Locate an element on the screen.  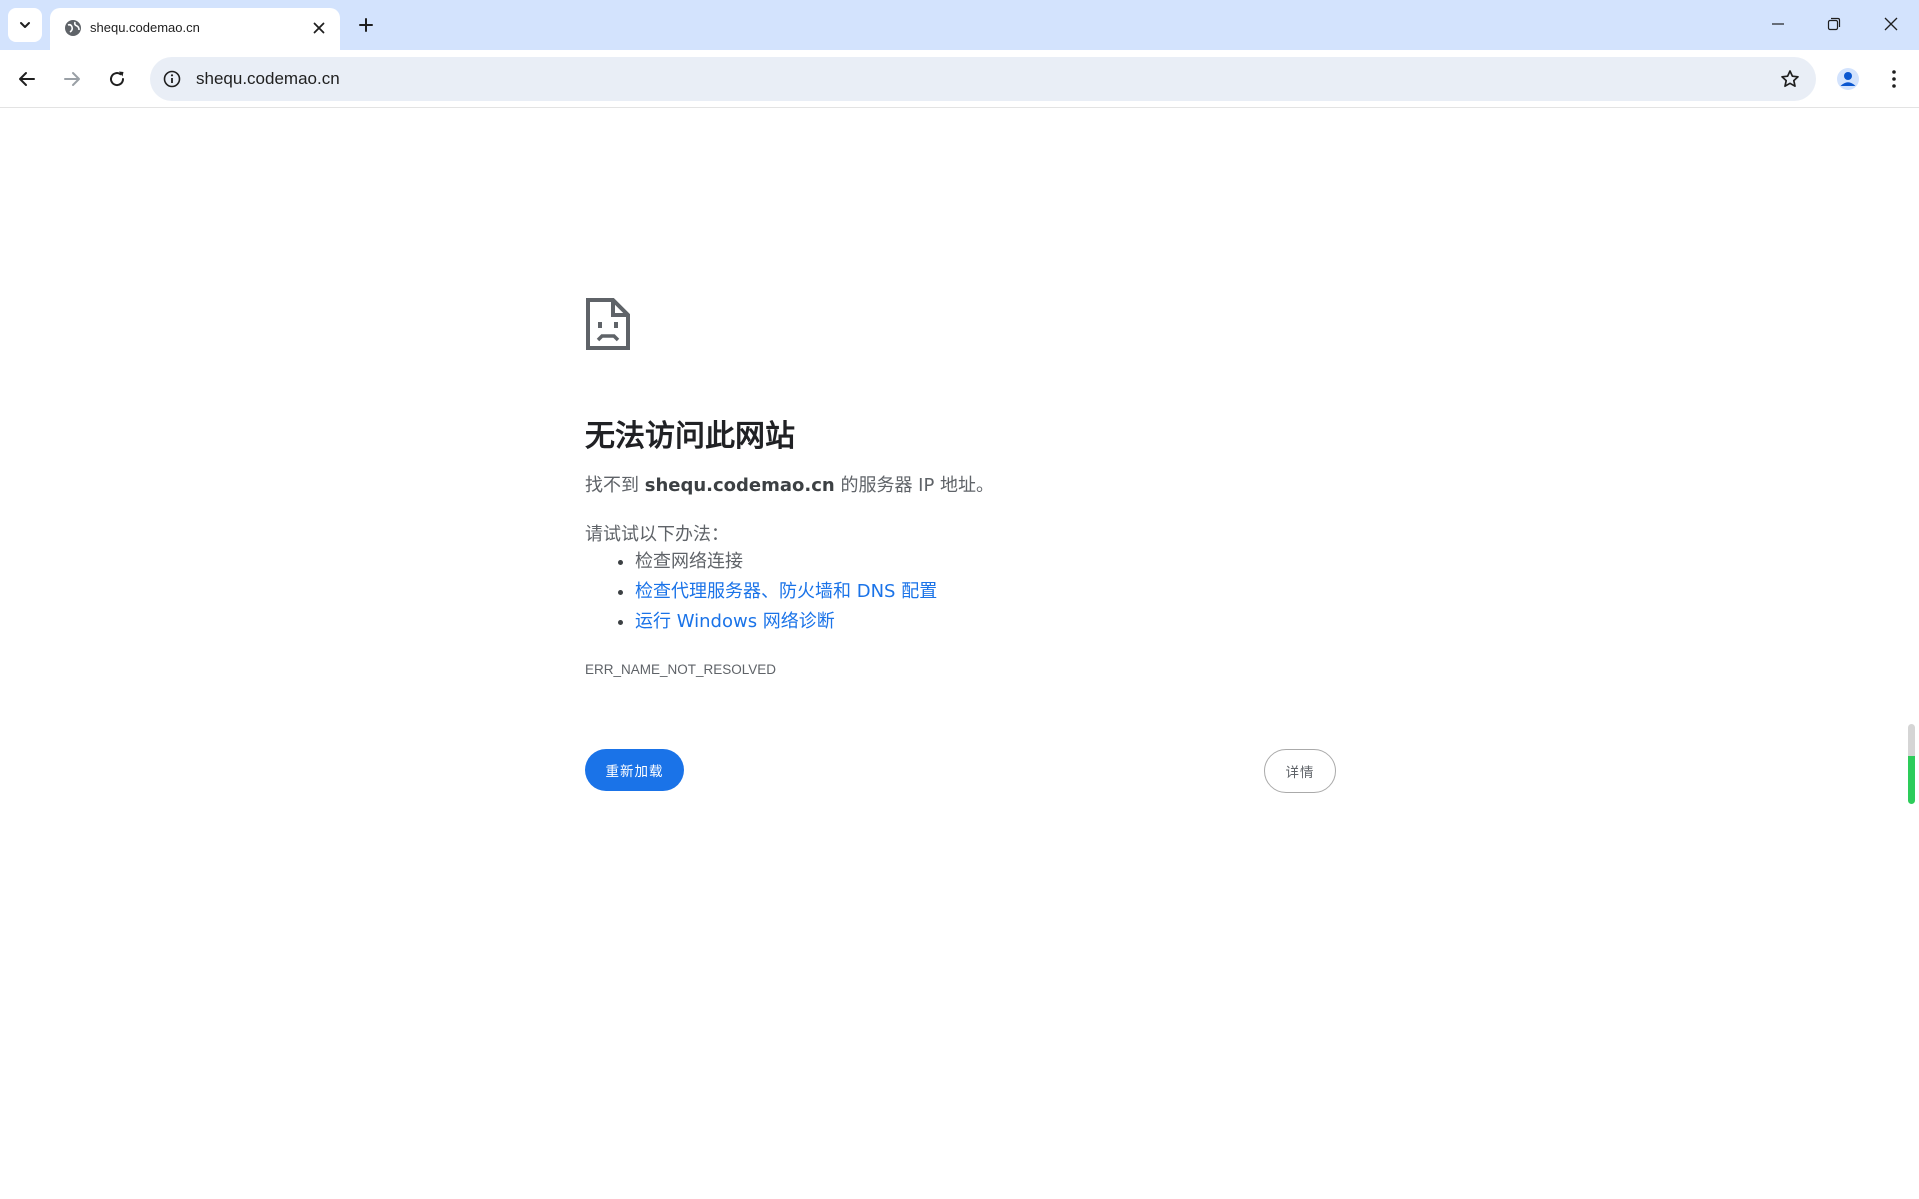
tab-strip: shequ.codemao.cn is located at coordinates (959, 25).